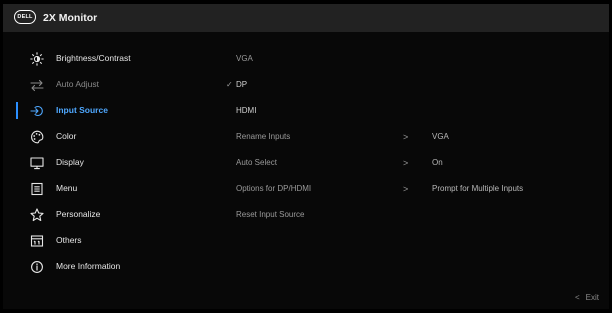 This screenshot has height=313, width=612. I want to click on menu-item-label: Auto Adjust, so click(78, 84).